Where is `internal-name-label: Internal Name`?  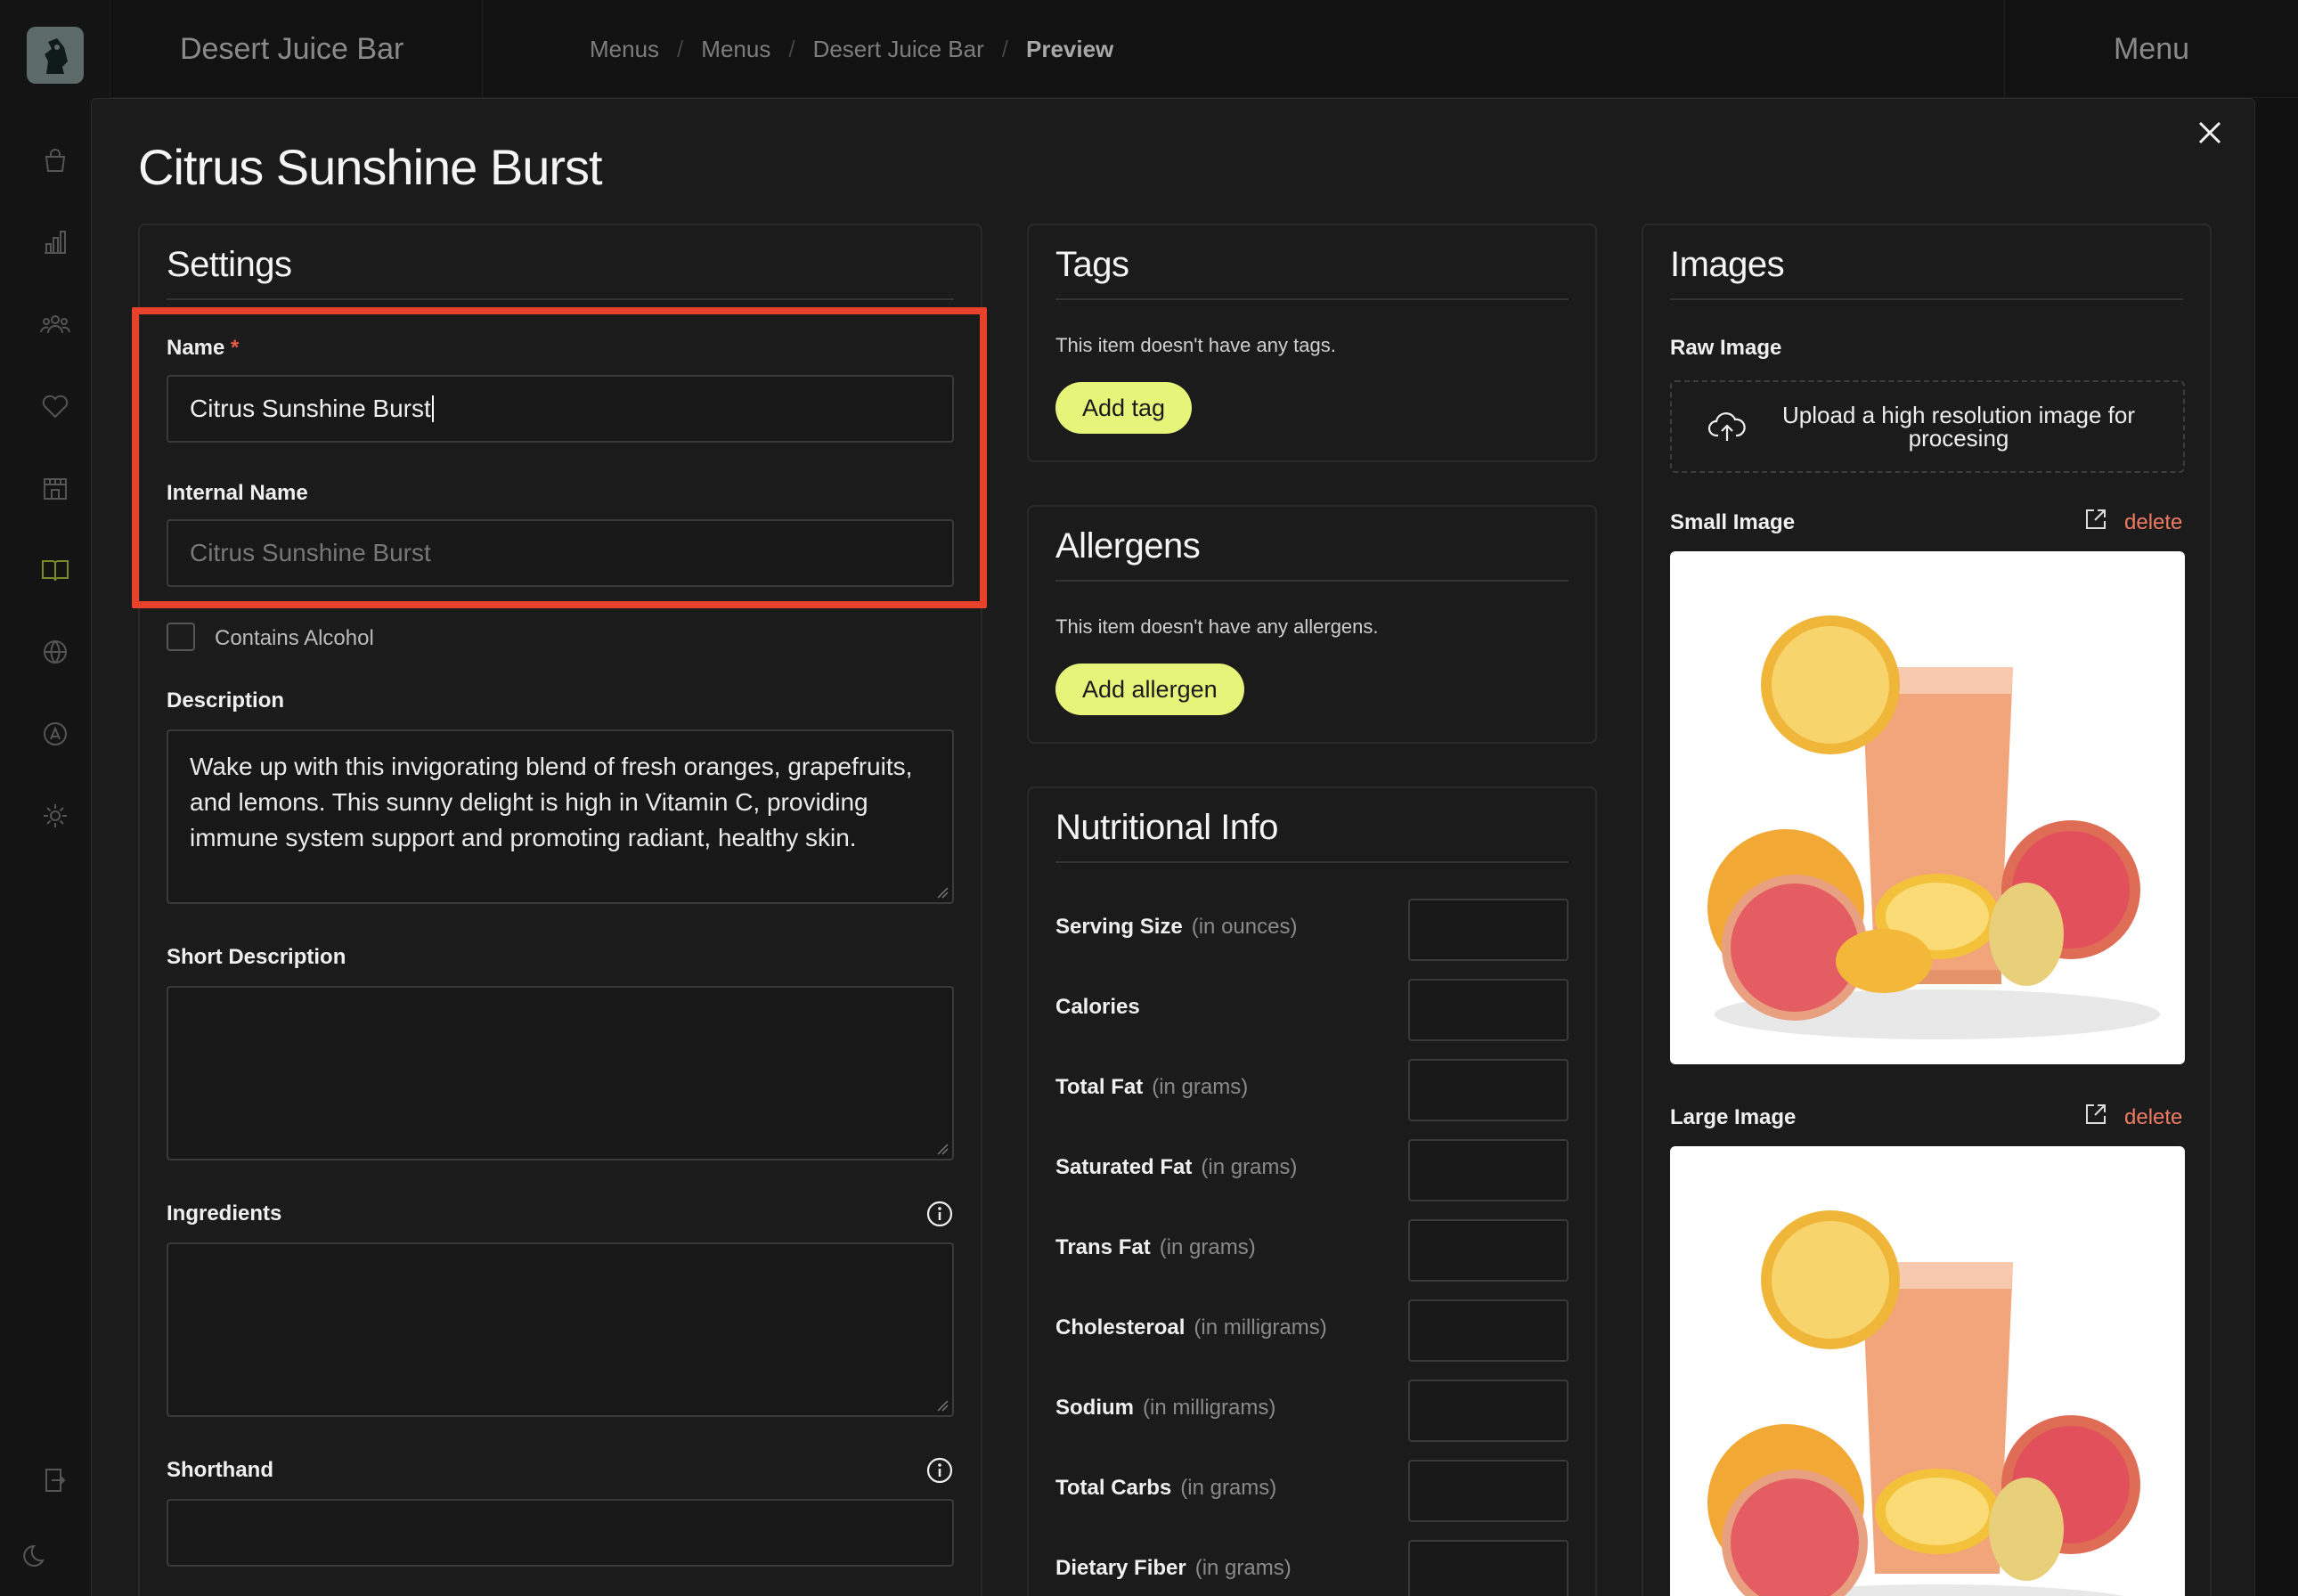 internal-name-label: Internal Name is located at coordinates (237, 493).